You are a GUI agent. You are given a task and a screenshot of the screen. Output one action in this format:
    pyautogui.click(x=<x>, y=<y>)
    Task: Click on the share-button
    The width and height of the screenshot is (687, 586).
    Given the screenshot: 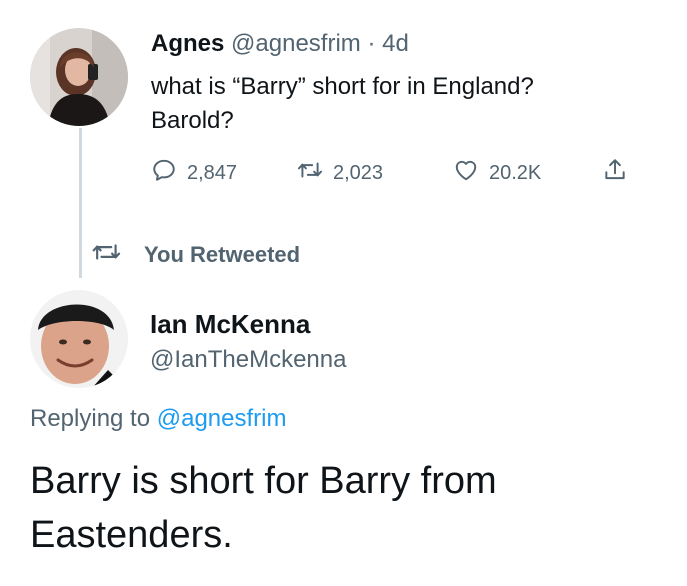 What is the action you would take?
    pyautogui.click(x=615, y=173)
    